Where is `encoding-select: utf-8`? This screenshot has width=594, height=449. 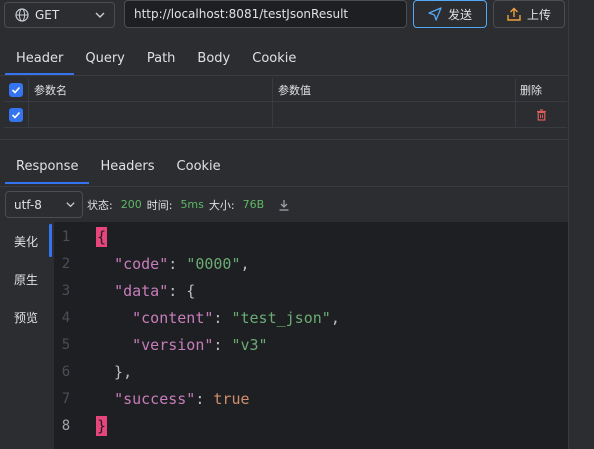 encoding-select: utf-8 is located at coordinates (44, 204).